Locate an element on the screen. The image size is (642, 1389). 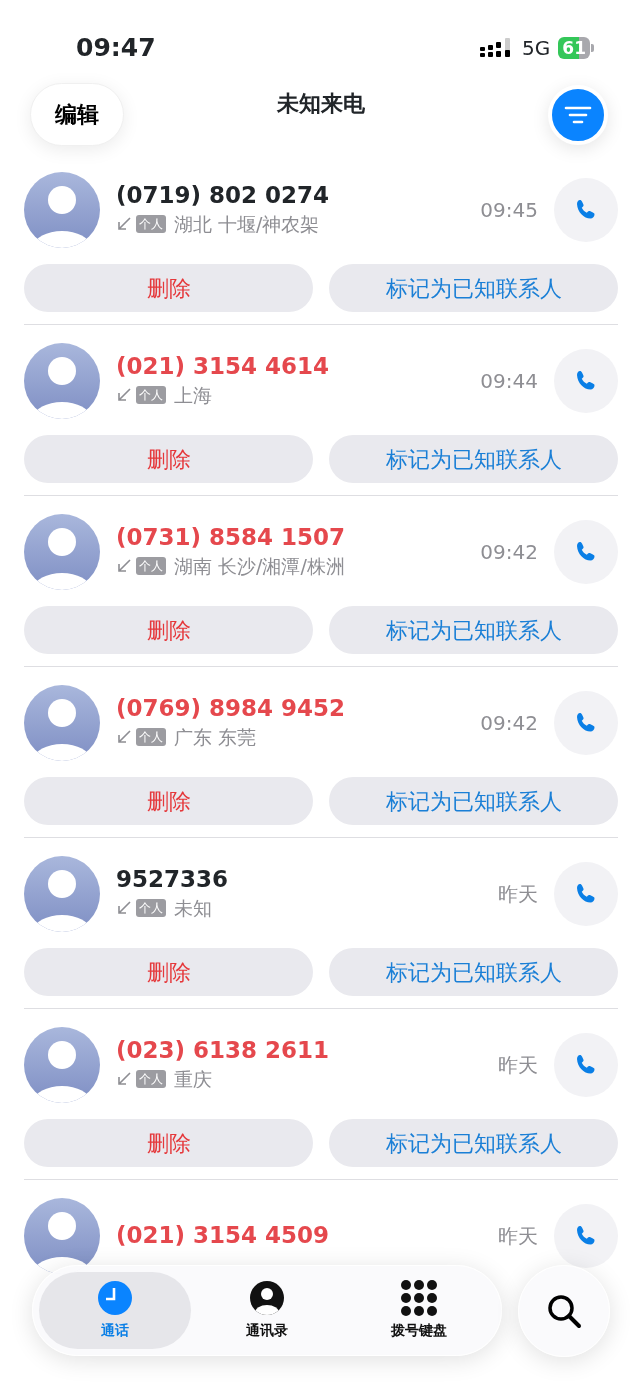
phone-number: 9527336 is located at coordinates (173, 879).